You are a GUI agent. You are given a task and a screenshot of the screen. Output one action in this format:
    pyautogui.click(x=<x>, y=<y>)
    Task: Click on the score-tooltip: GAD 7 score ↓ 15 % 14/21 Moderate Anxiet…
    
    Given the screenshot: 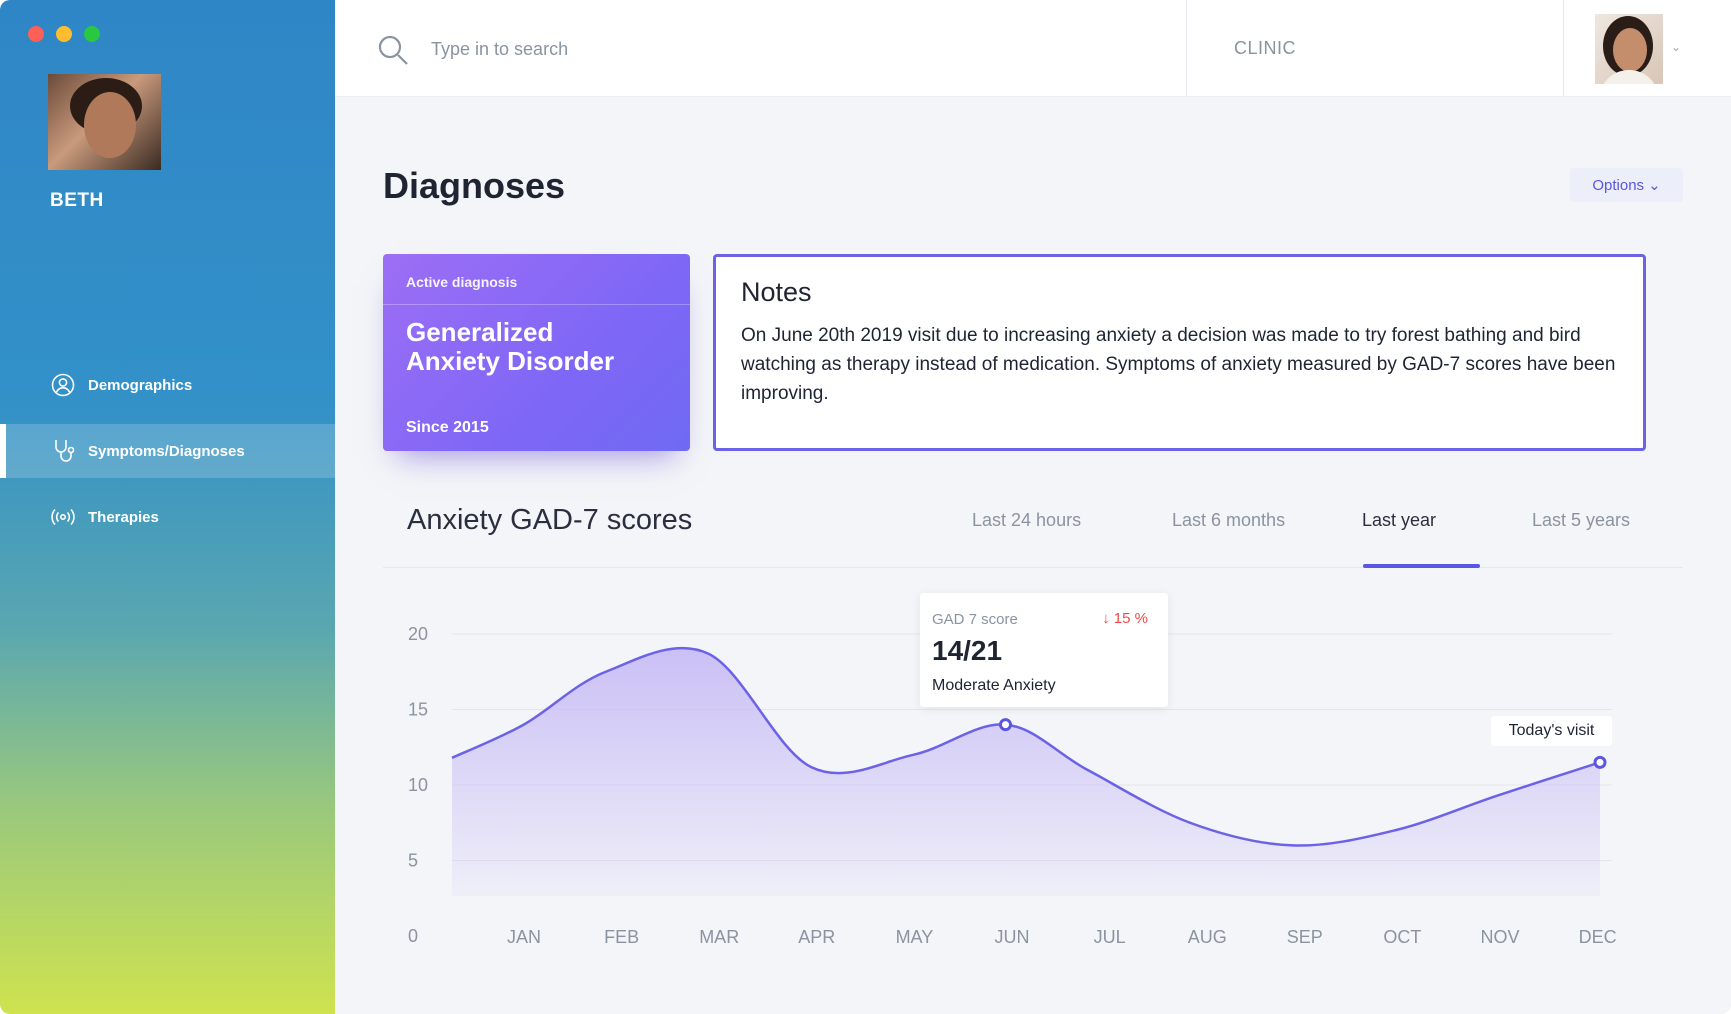 What is the action you would take?
    pyautogui.click(x=1044, y=650)
    